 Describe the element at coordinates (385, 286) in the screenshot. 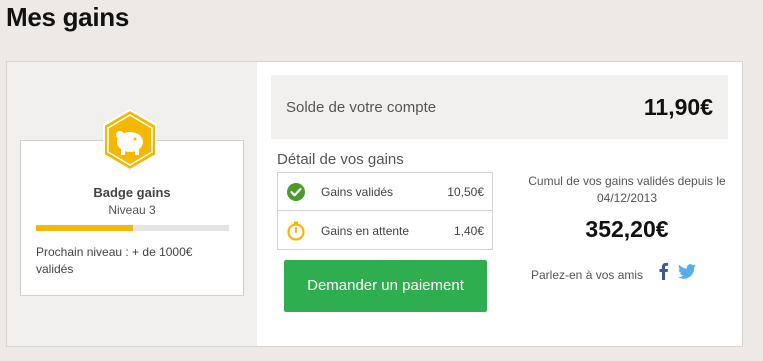

I see `request-payment-button: Demander un paiement` at that location.